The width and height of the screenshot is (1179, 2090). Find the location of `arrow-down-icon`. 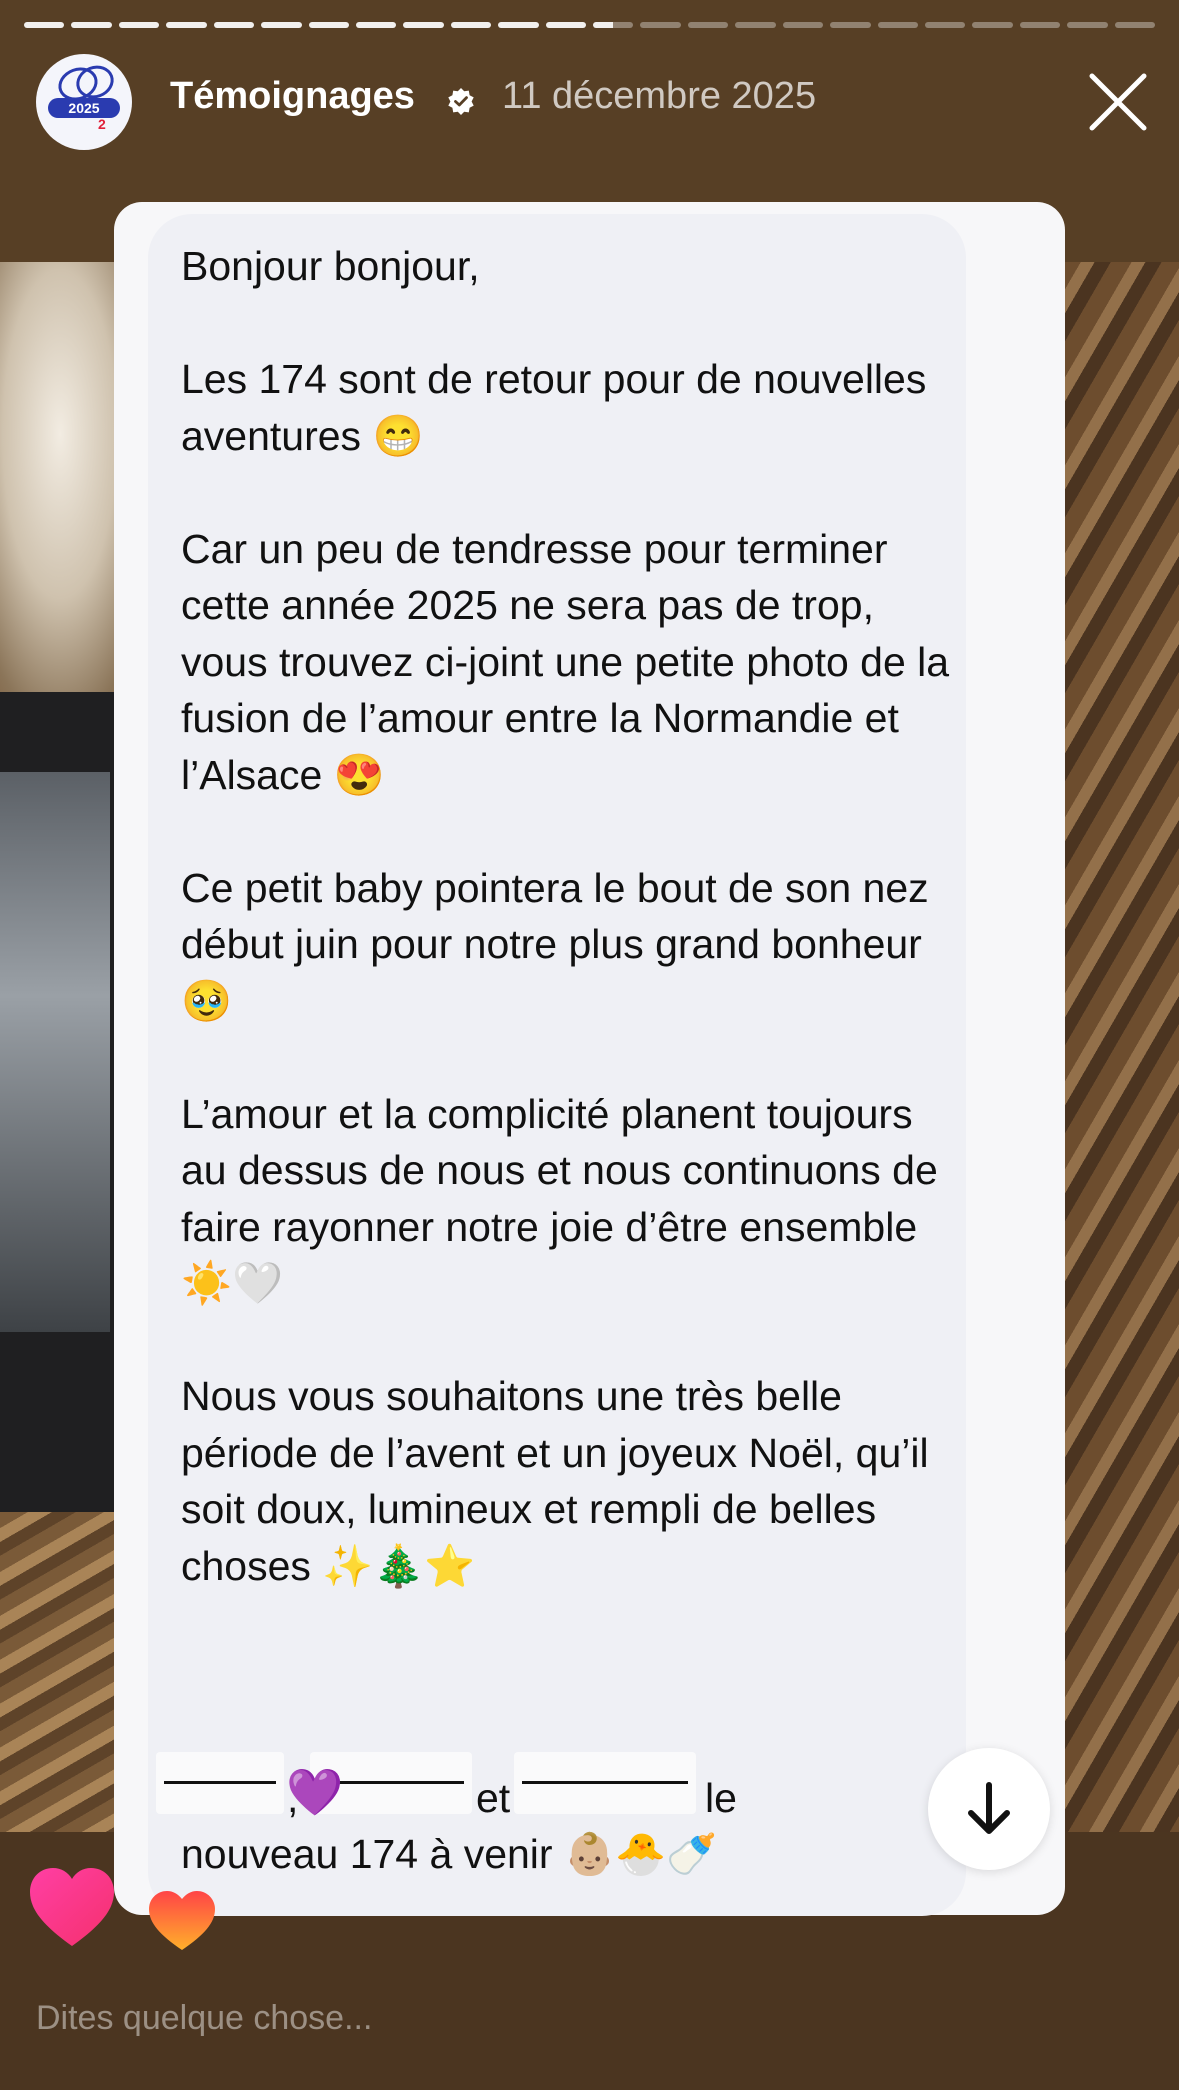

arrow-down-icon is located at coordinates (989, 1808).